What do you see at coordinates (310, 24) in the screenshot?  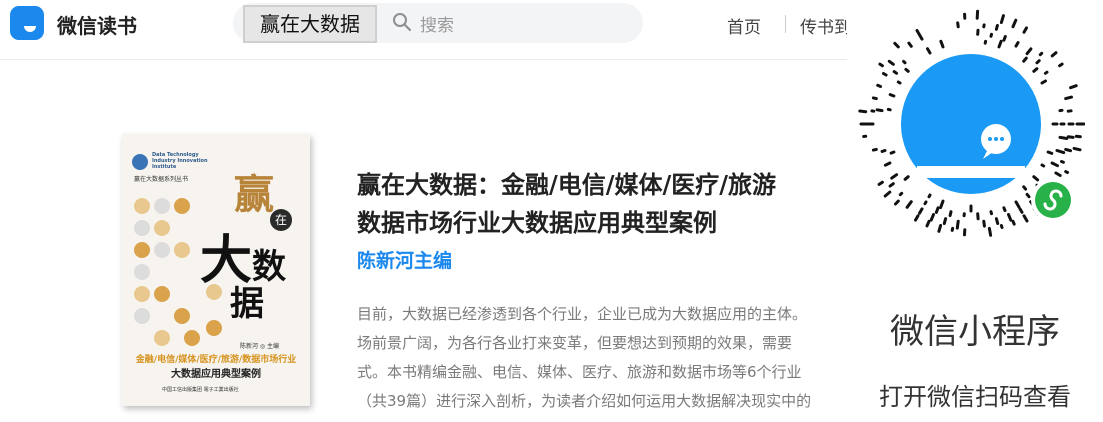 I see `search-keyword-tag: 赢在大数据` at bounding box center [310, 24].